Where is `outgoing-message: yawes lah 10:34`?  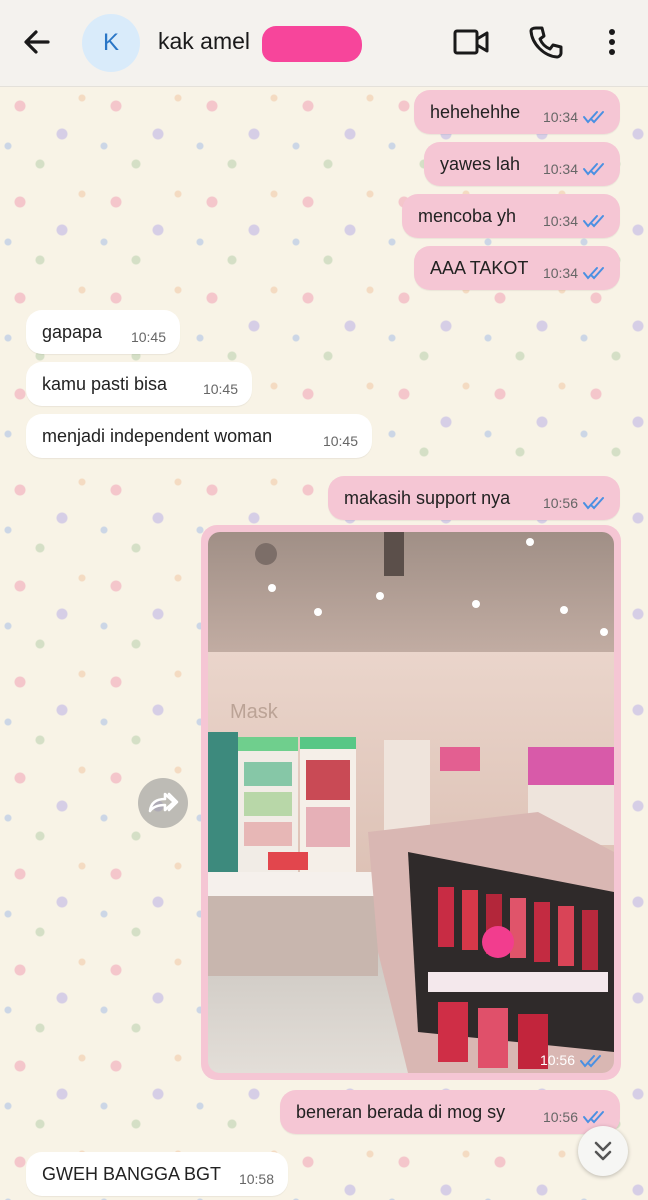 outgoing-message: yawes lah 10:34 is located at coordinates (522, 164).